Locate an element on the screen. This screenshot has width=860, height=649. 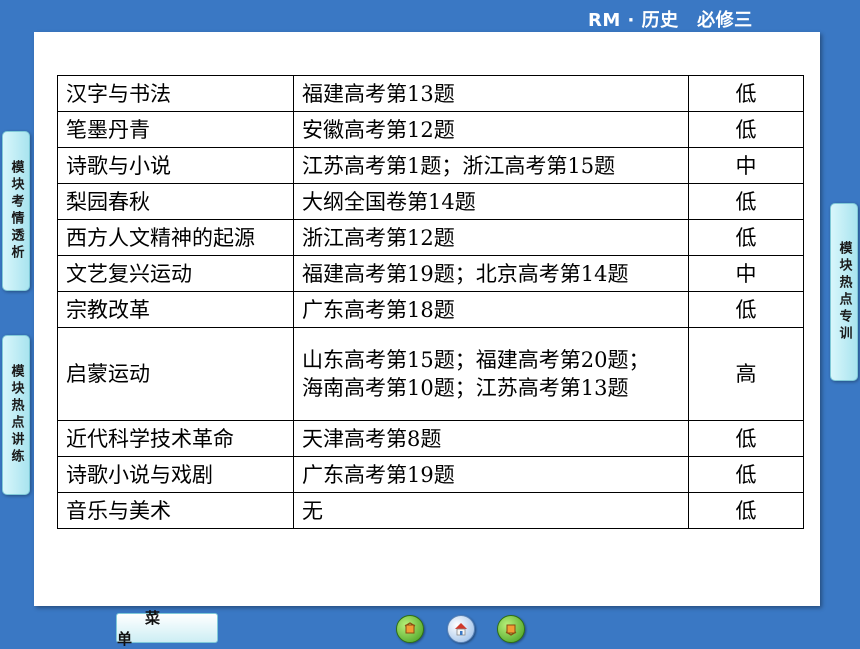
topic-cell: 汉字与书法 is located at coordinates (175, 93).